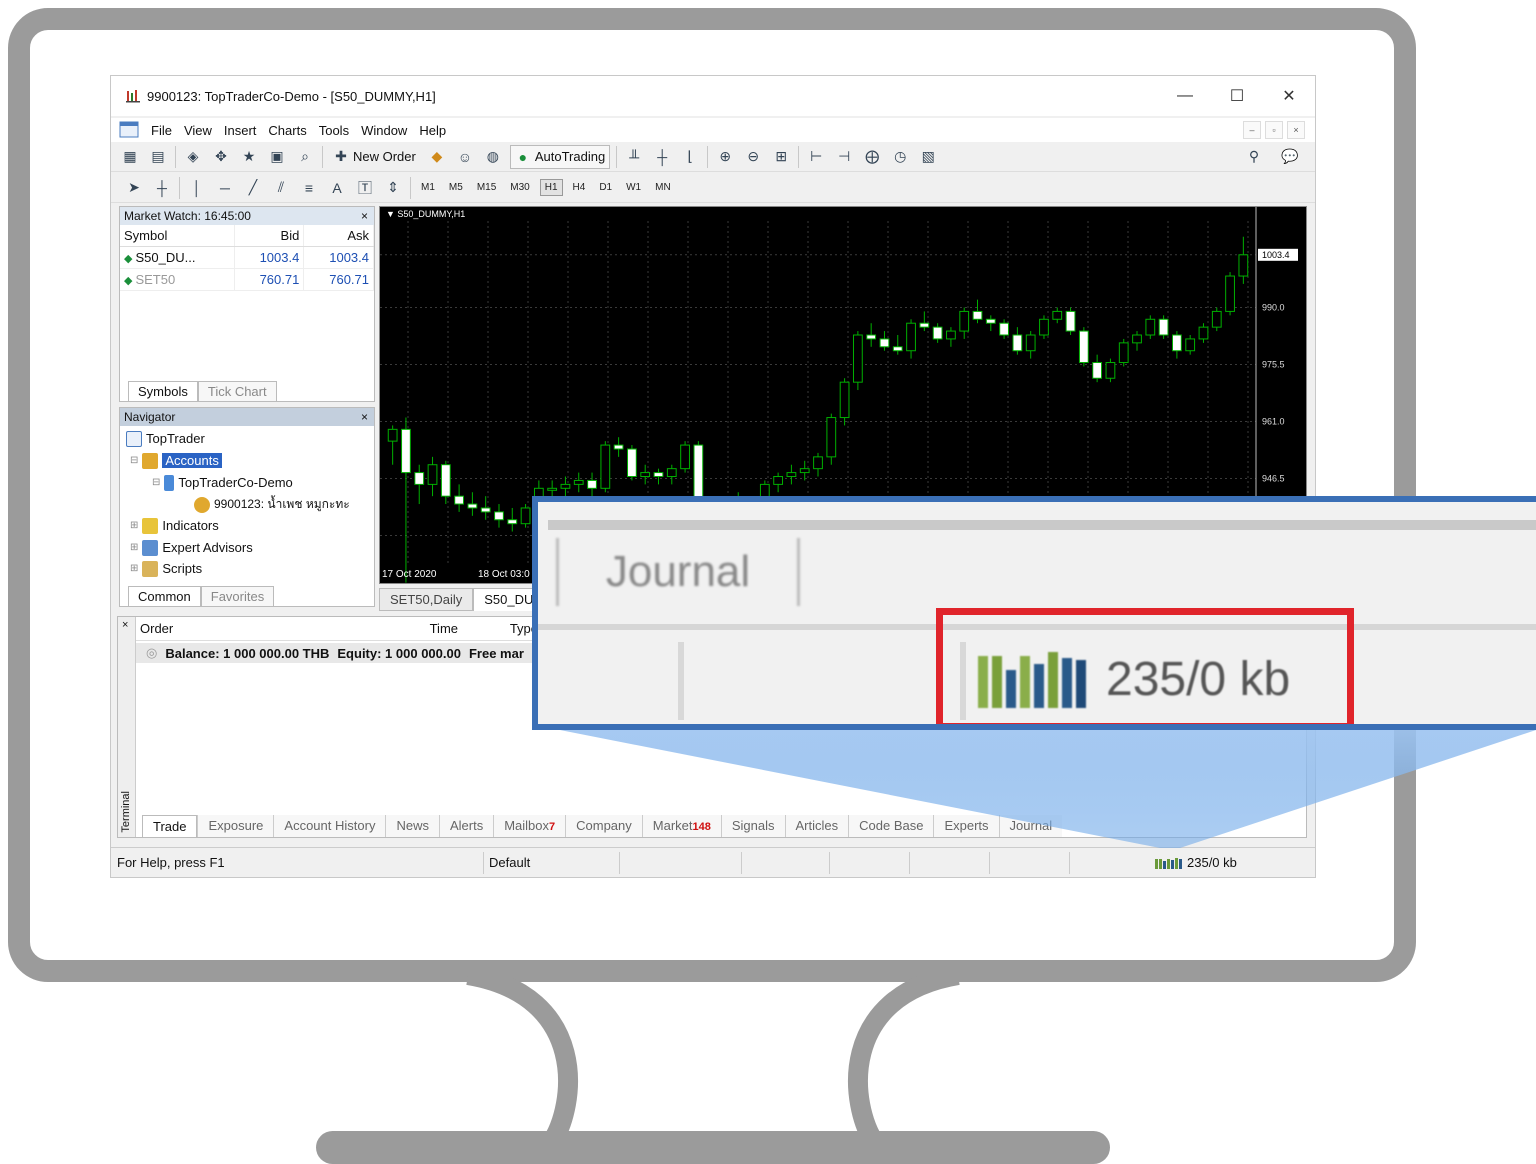 This screenshot has height=1164, width=1536. What do you see at coordinates (338, 236) in the screenshot?
I see `column-header-ask: Ask` at bounding box center [338, 236].